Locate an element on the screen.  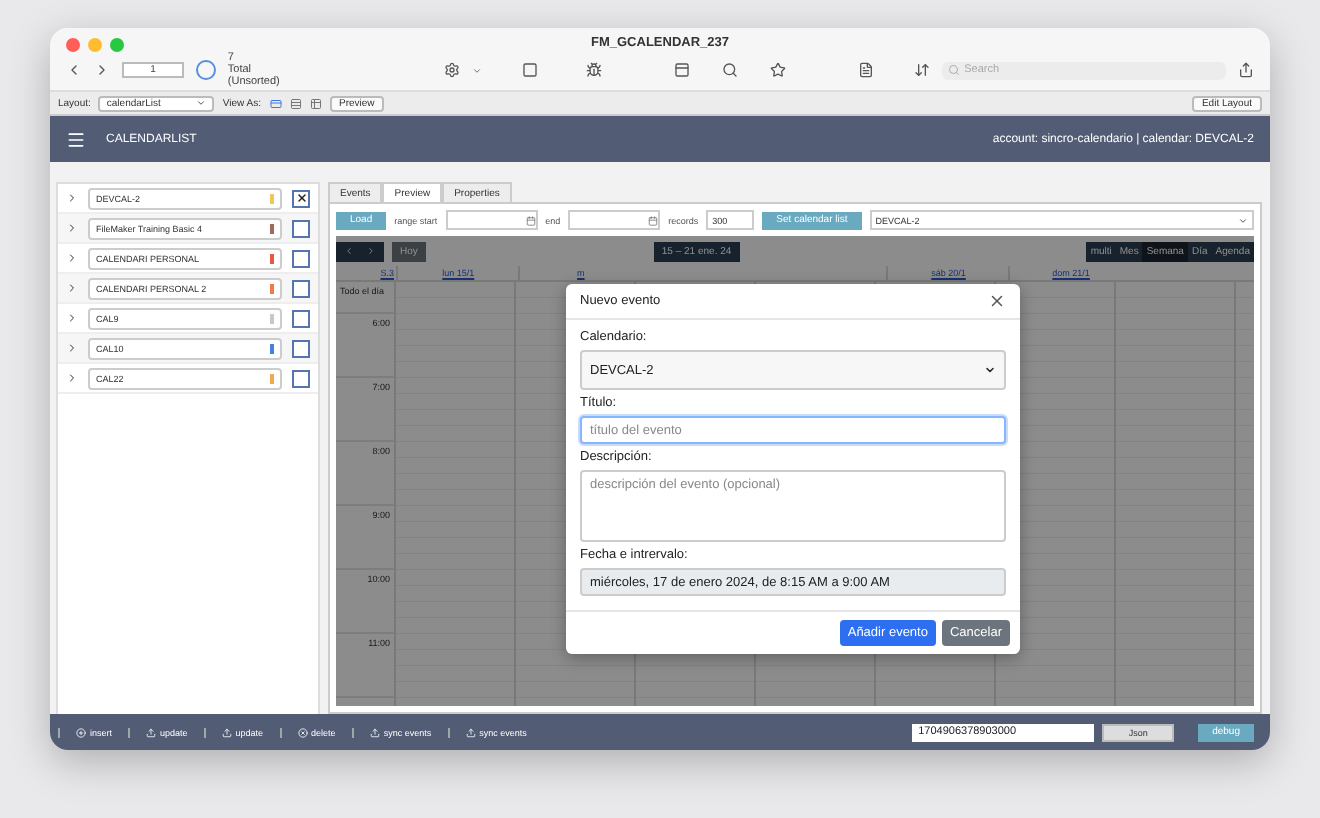
plus-icon is located at coordinates (81, 732).